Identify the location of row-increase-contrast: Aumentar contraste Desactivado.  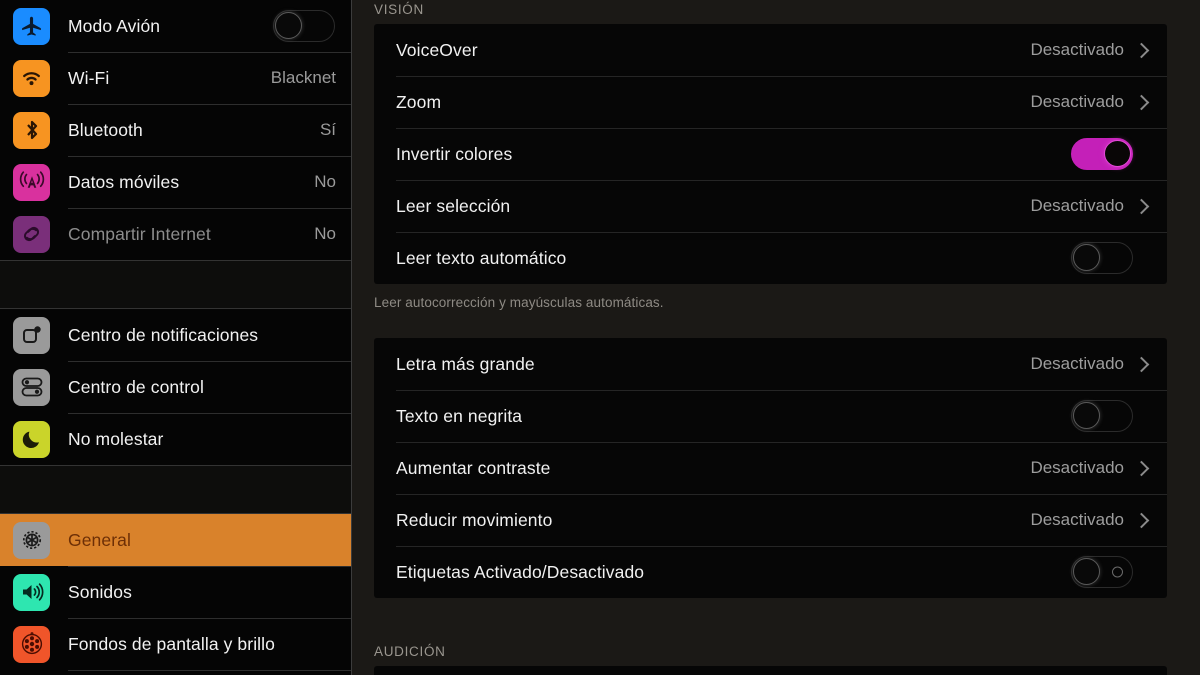
(770, 468).